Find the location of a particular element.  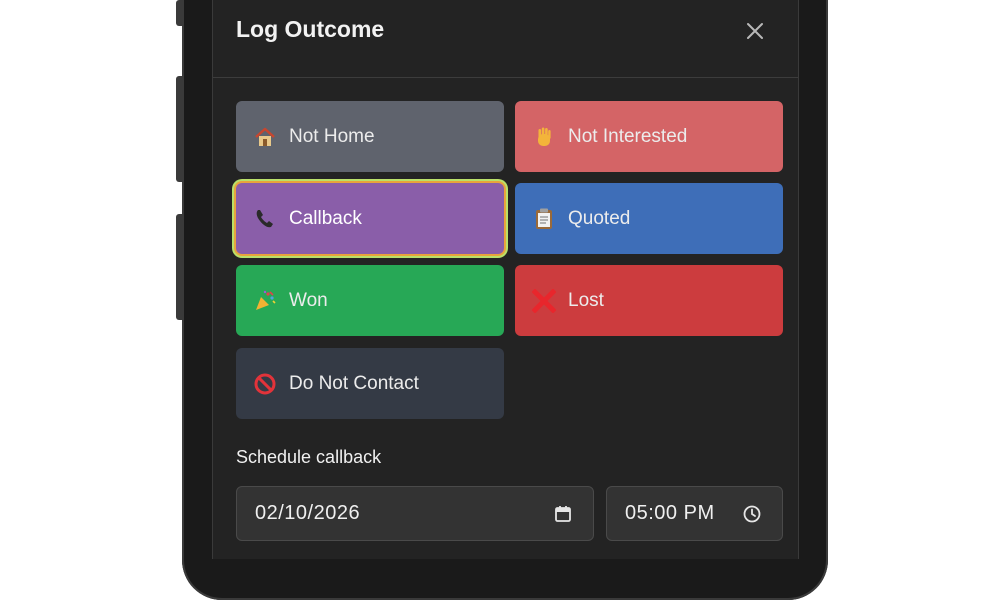

schedule-callback-label: Schedule callback is located at coordinates (309, 457).